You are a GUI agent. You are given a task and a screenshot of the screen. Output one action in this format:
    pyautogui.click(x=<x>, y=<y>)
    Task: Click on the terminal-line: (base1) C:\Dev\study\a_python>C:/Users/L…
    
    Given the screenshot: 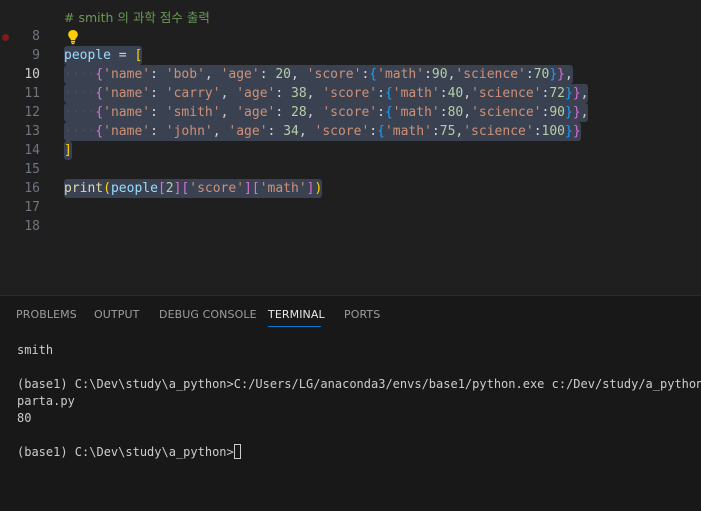 What is the action you would take?
    pyautogui.click(x=359, y=384)
    